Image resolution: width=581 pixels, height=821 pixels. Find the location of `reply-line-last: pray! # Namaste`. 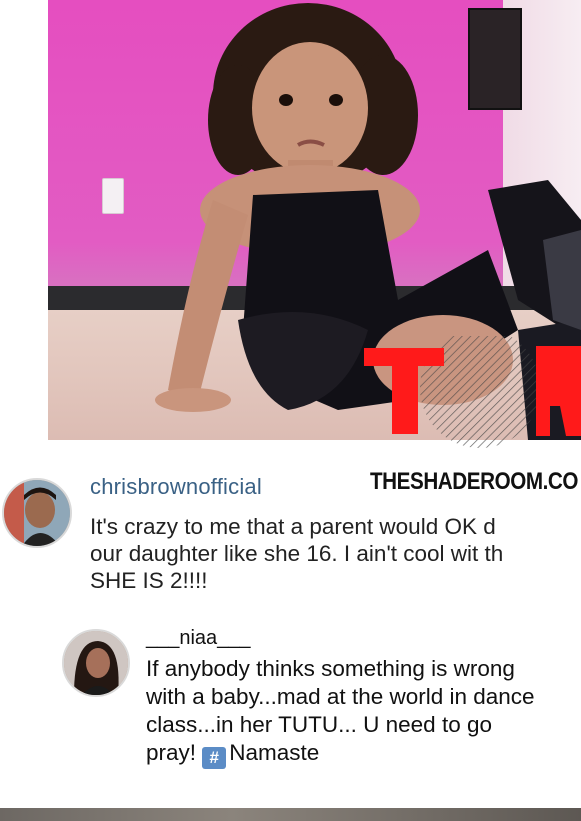

reply-line-last: pray! # Namaste is located at coordinates (363, 754).